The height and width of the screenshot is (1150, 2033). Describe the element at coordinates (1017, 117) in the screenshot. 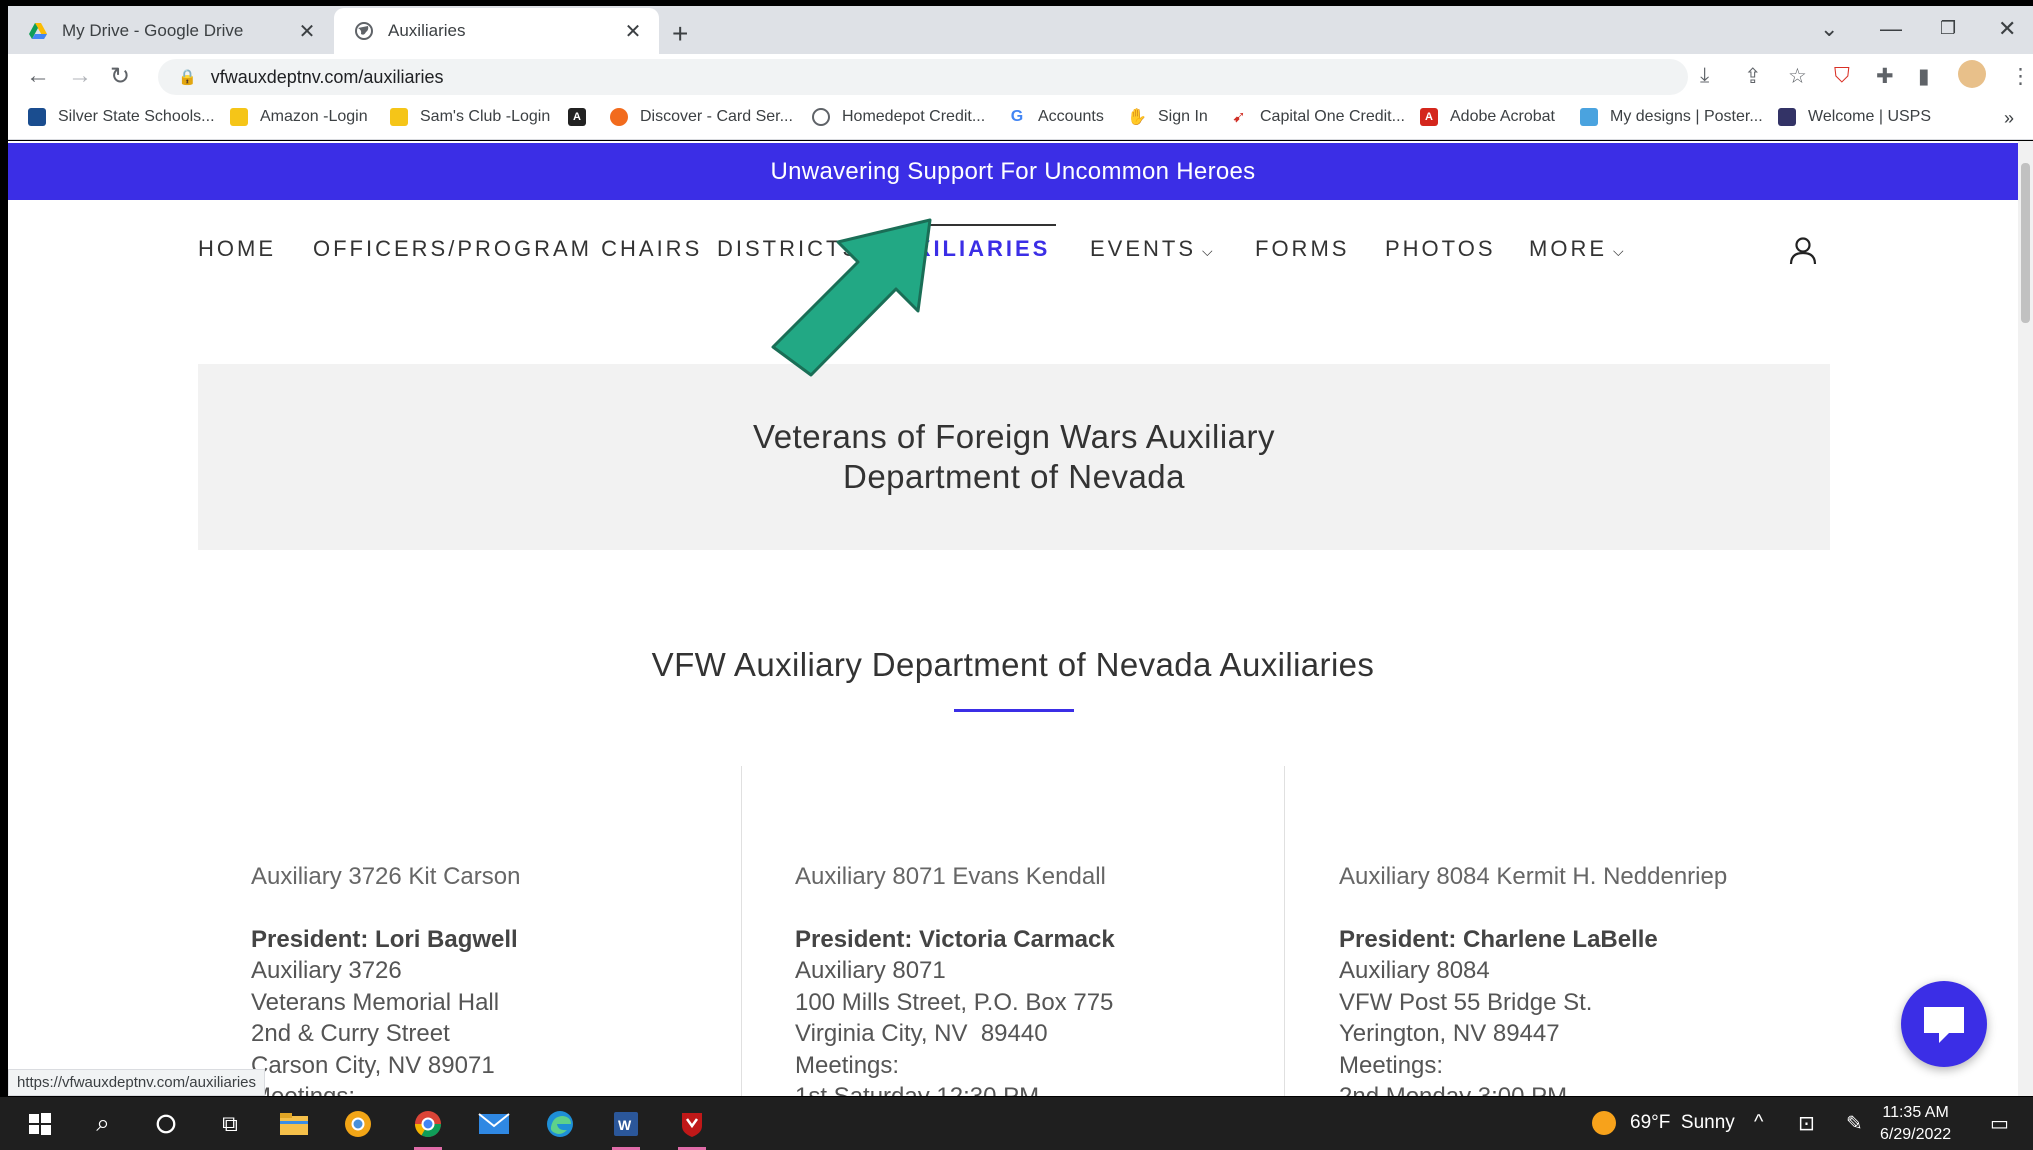

I see `google-icon: G` at that location.